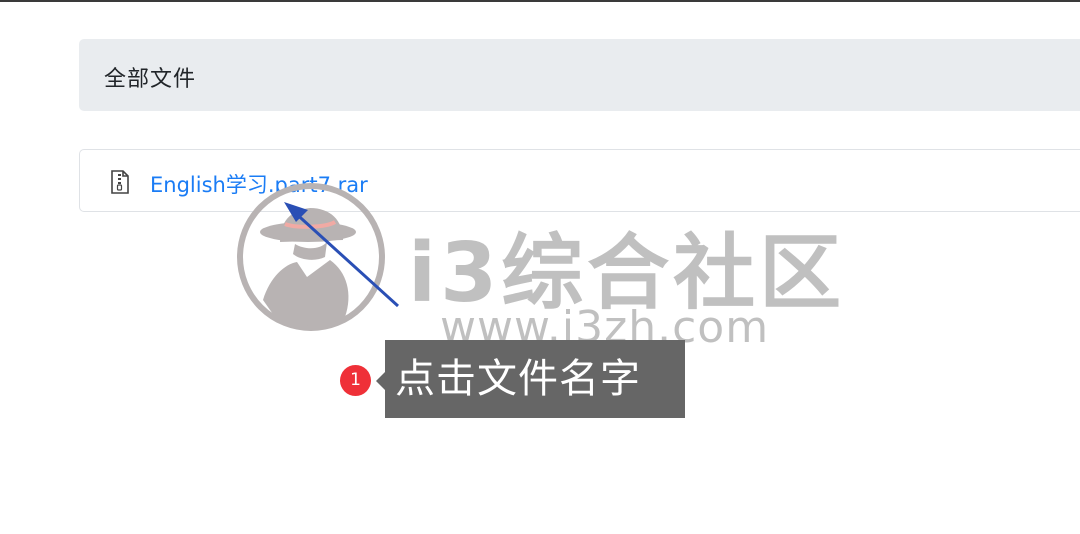 The width and height of the screenshot is (1080, 534). Describe the element at coordinates (355, 380) in the screenshot. I see `step-badge: 1` at that location.